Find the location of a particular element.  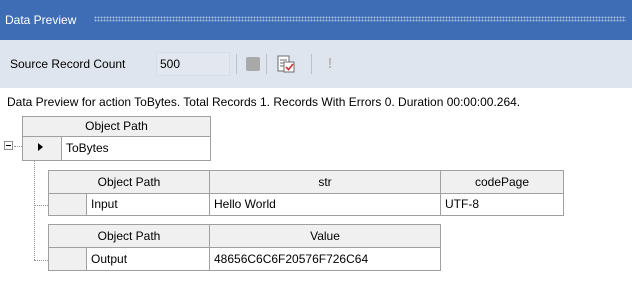

row-pointer-icon is located at coordinates (40, 147).